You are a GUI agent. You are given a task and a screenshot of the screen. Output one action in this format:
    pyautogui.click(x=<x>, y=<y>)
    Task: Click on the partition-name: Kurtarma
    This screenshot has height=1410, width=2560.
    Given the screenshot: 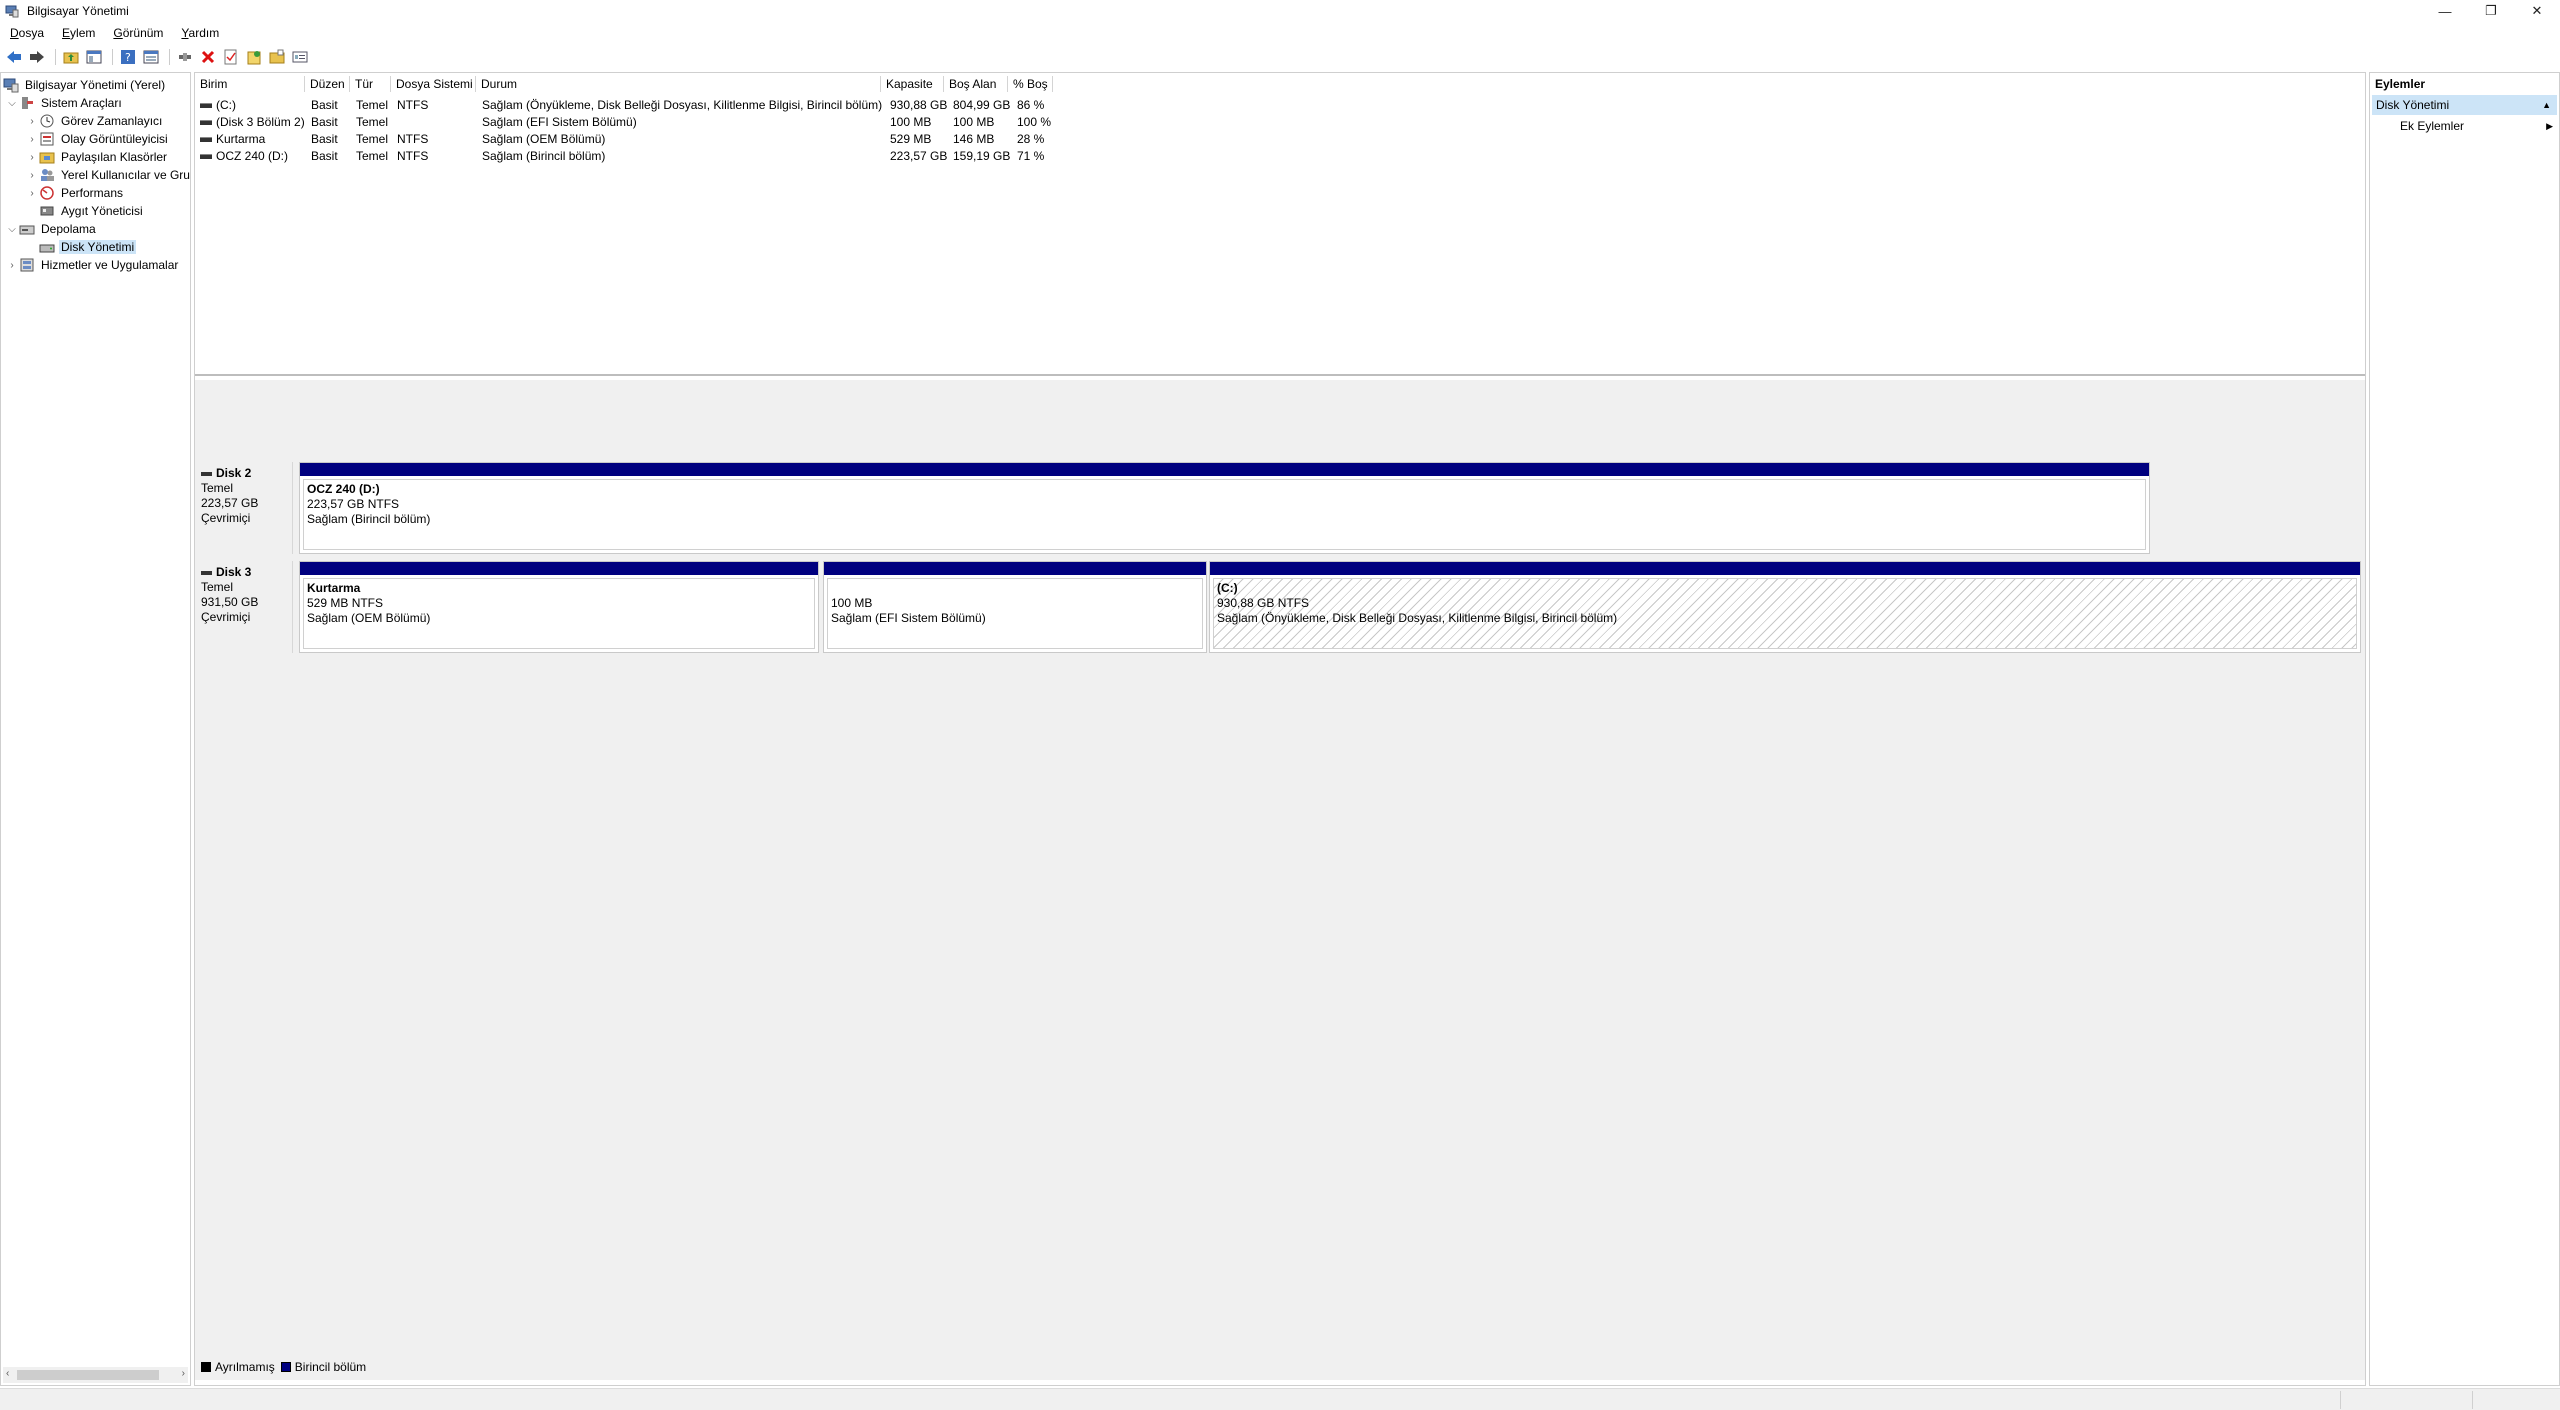 What is the action you would take?
    pyautogui.click(x=334, y=588)
    